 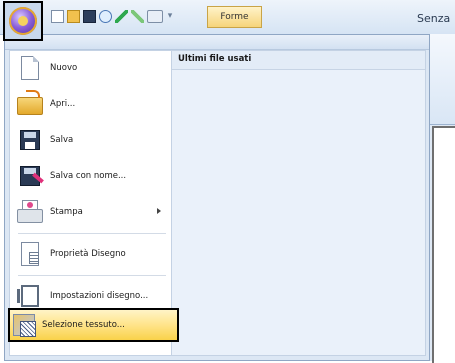 I want to click on zoom-icon, so click(x=105, y=16).